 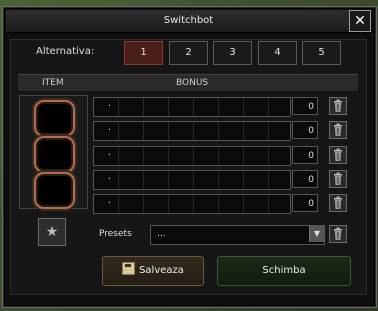 I want to click on save-button-label: Salveaza, so click(x=161, y=270).